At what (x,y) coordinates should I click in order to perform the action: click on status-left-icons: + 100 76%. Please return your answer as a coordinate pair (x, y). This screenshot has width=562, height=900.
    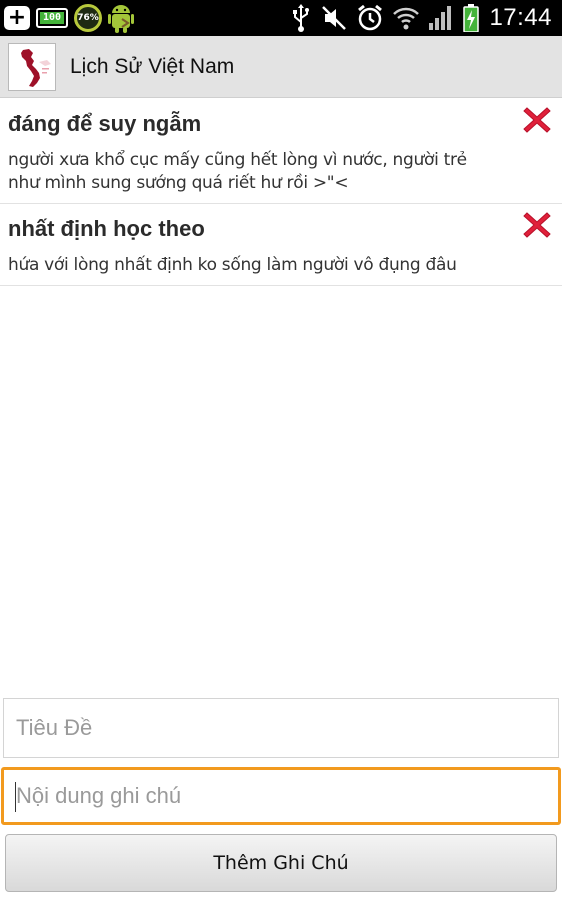
    Looking at the image, I should click on (69, 18).